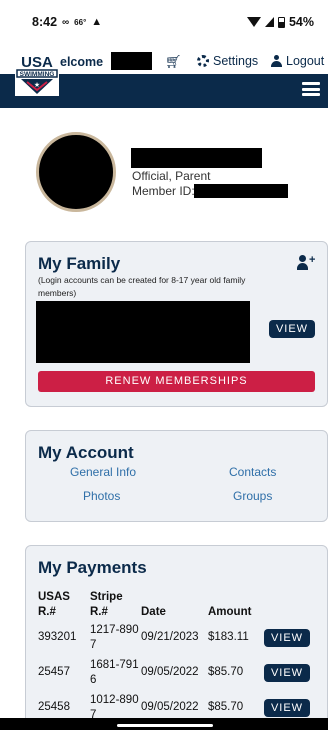  I want to click on add-user-icon: +, so click(307, 263).